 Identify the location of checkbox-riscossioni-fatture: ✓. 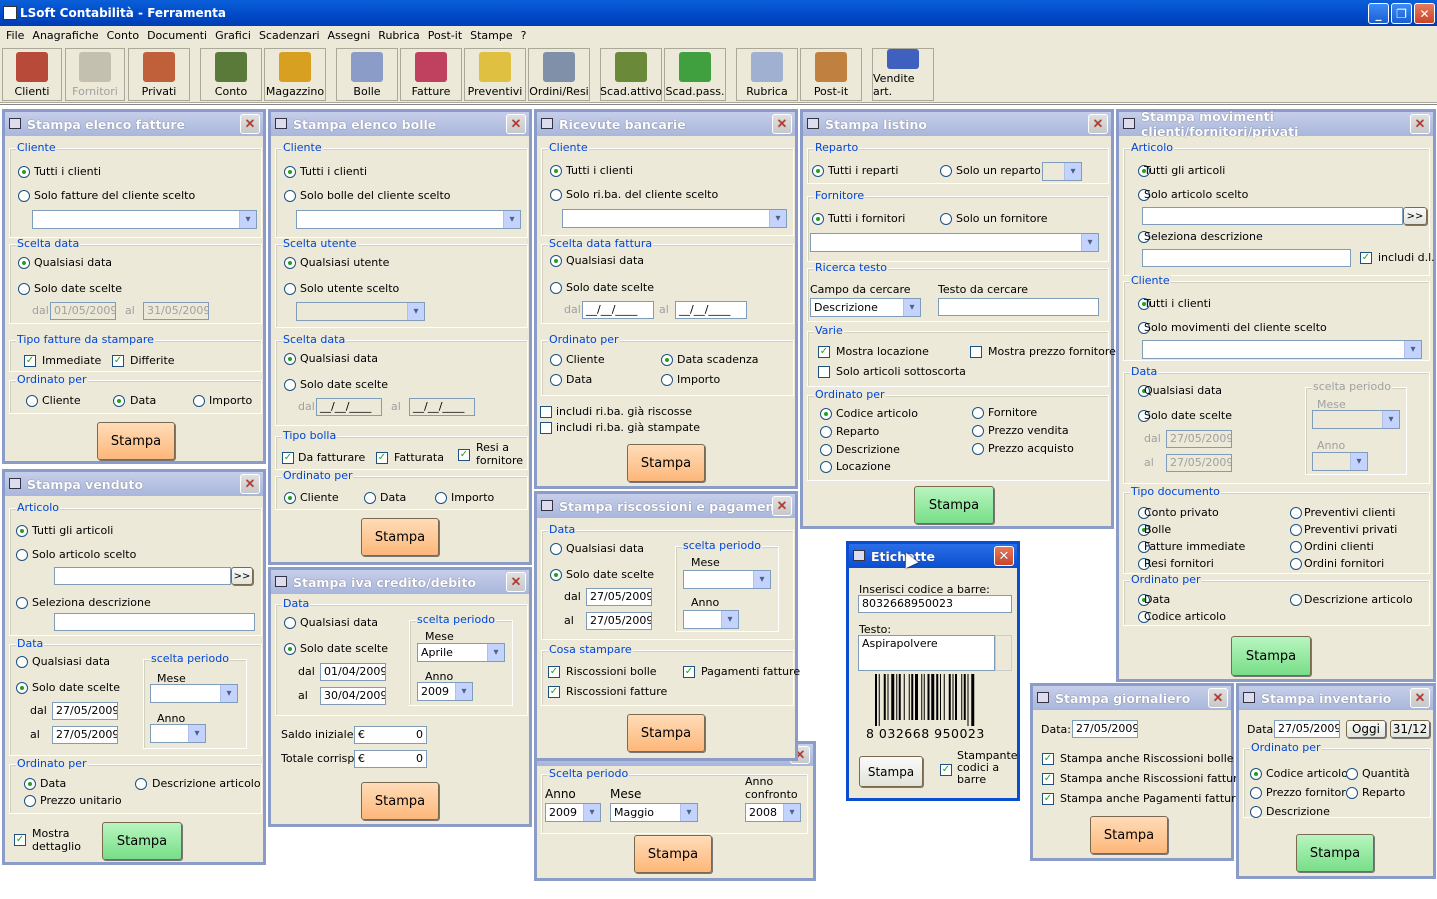
(1048, 779).